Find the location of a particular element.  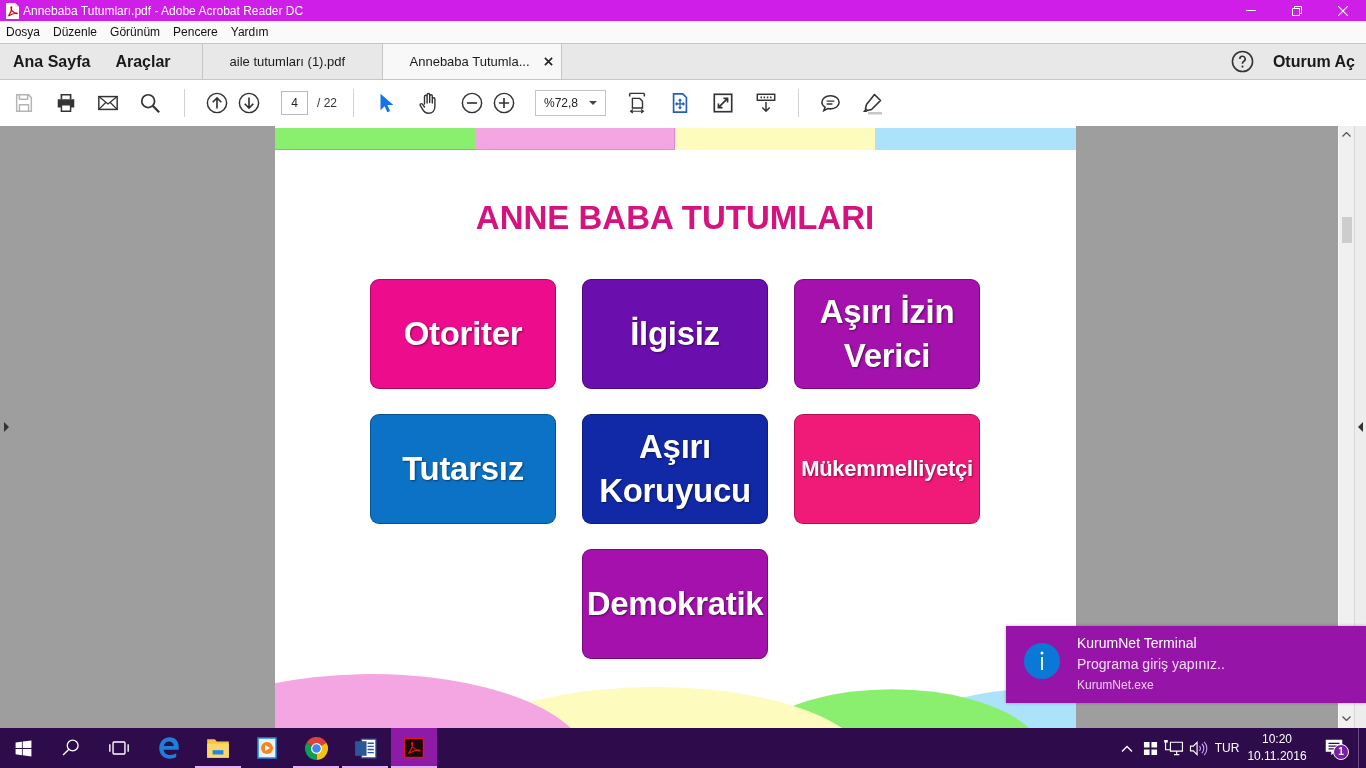

sign-in-link: Oturum Aç is located at coordinates (1313, 61).